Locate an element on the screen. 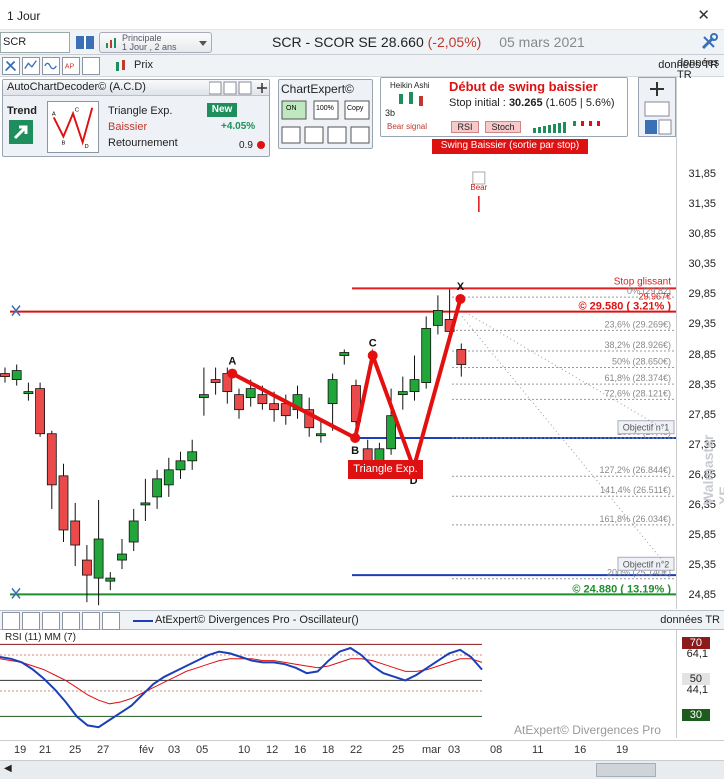  stoch-tag: Stoch is located at coordinates (503, 127).